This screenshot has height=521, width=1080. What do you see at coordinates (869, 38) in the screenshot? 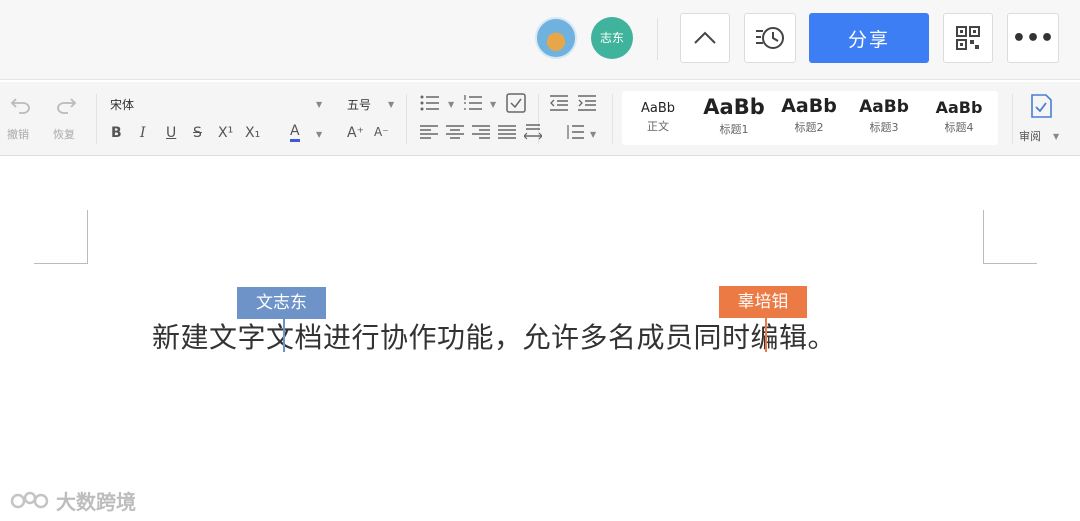
I see `share-button: 分享` at bounding box center [869, 38].